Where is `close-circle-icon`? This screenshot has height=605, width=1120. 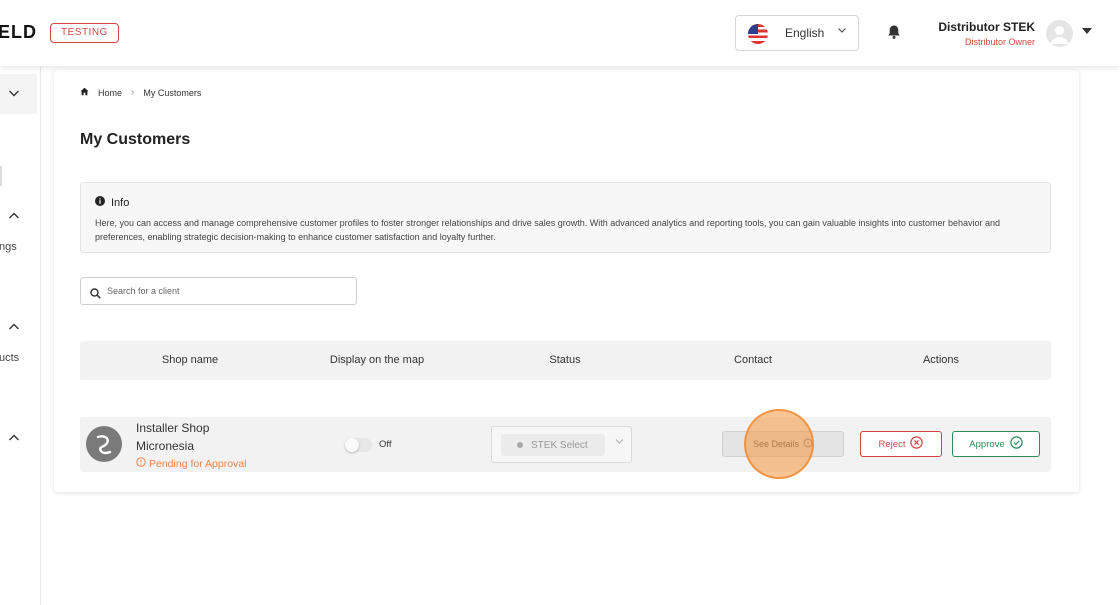 close-circle-icon is located at coordinates (917, 444).